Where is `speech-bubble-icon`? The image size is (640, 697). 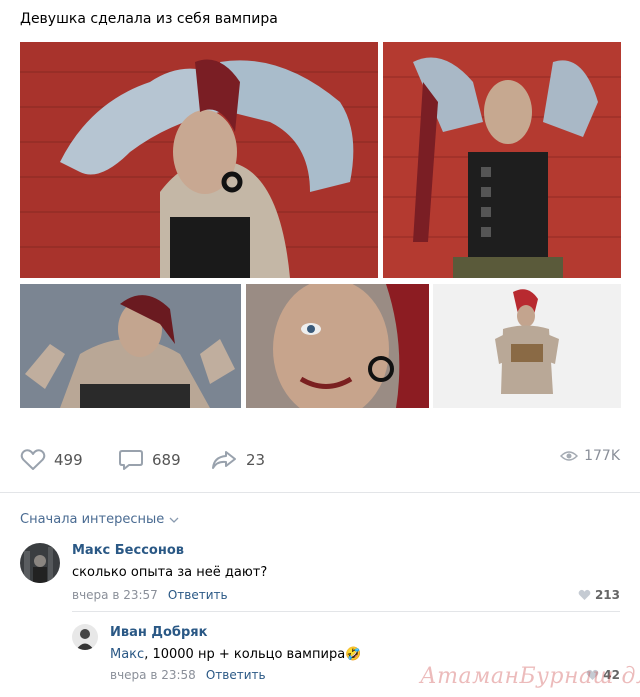
speech-bubble-icon is located at coordinates (131, 460).